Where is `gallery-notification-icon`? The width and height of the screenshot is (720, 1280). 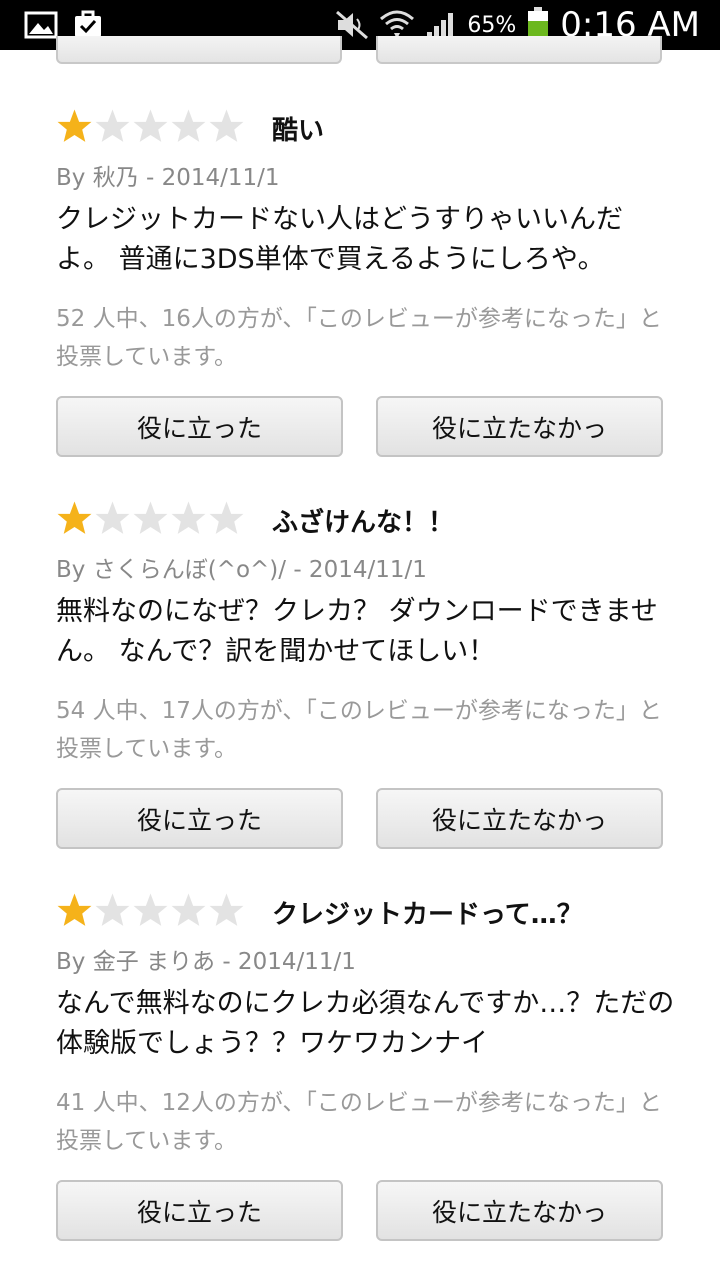
gallery-notification-icon is located at coordinates (41, 25).